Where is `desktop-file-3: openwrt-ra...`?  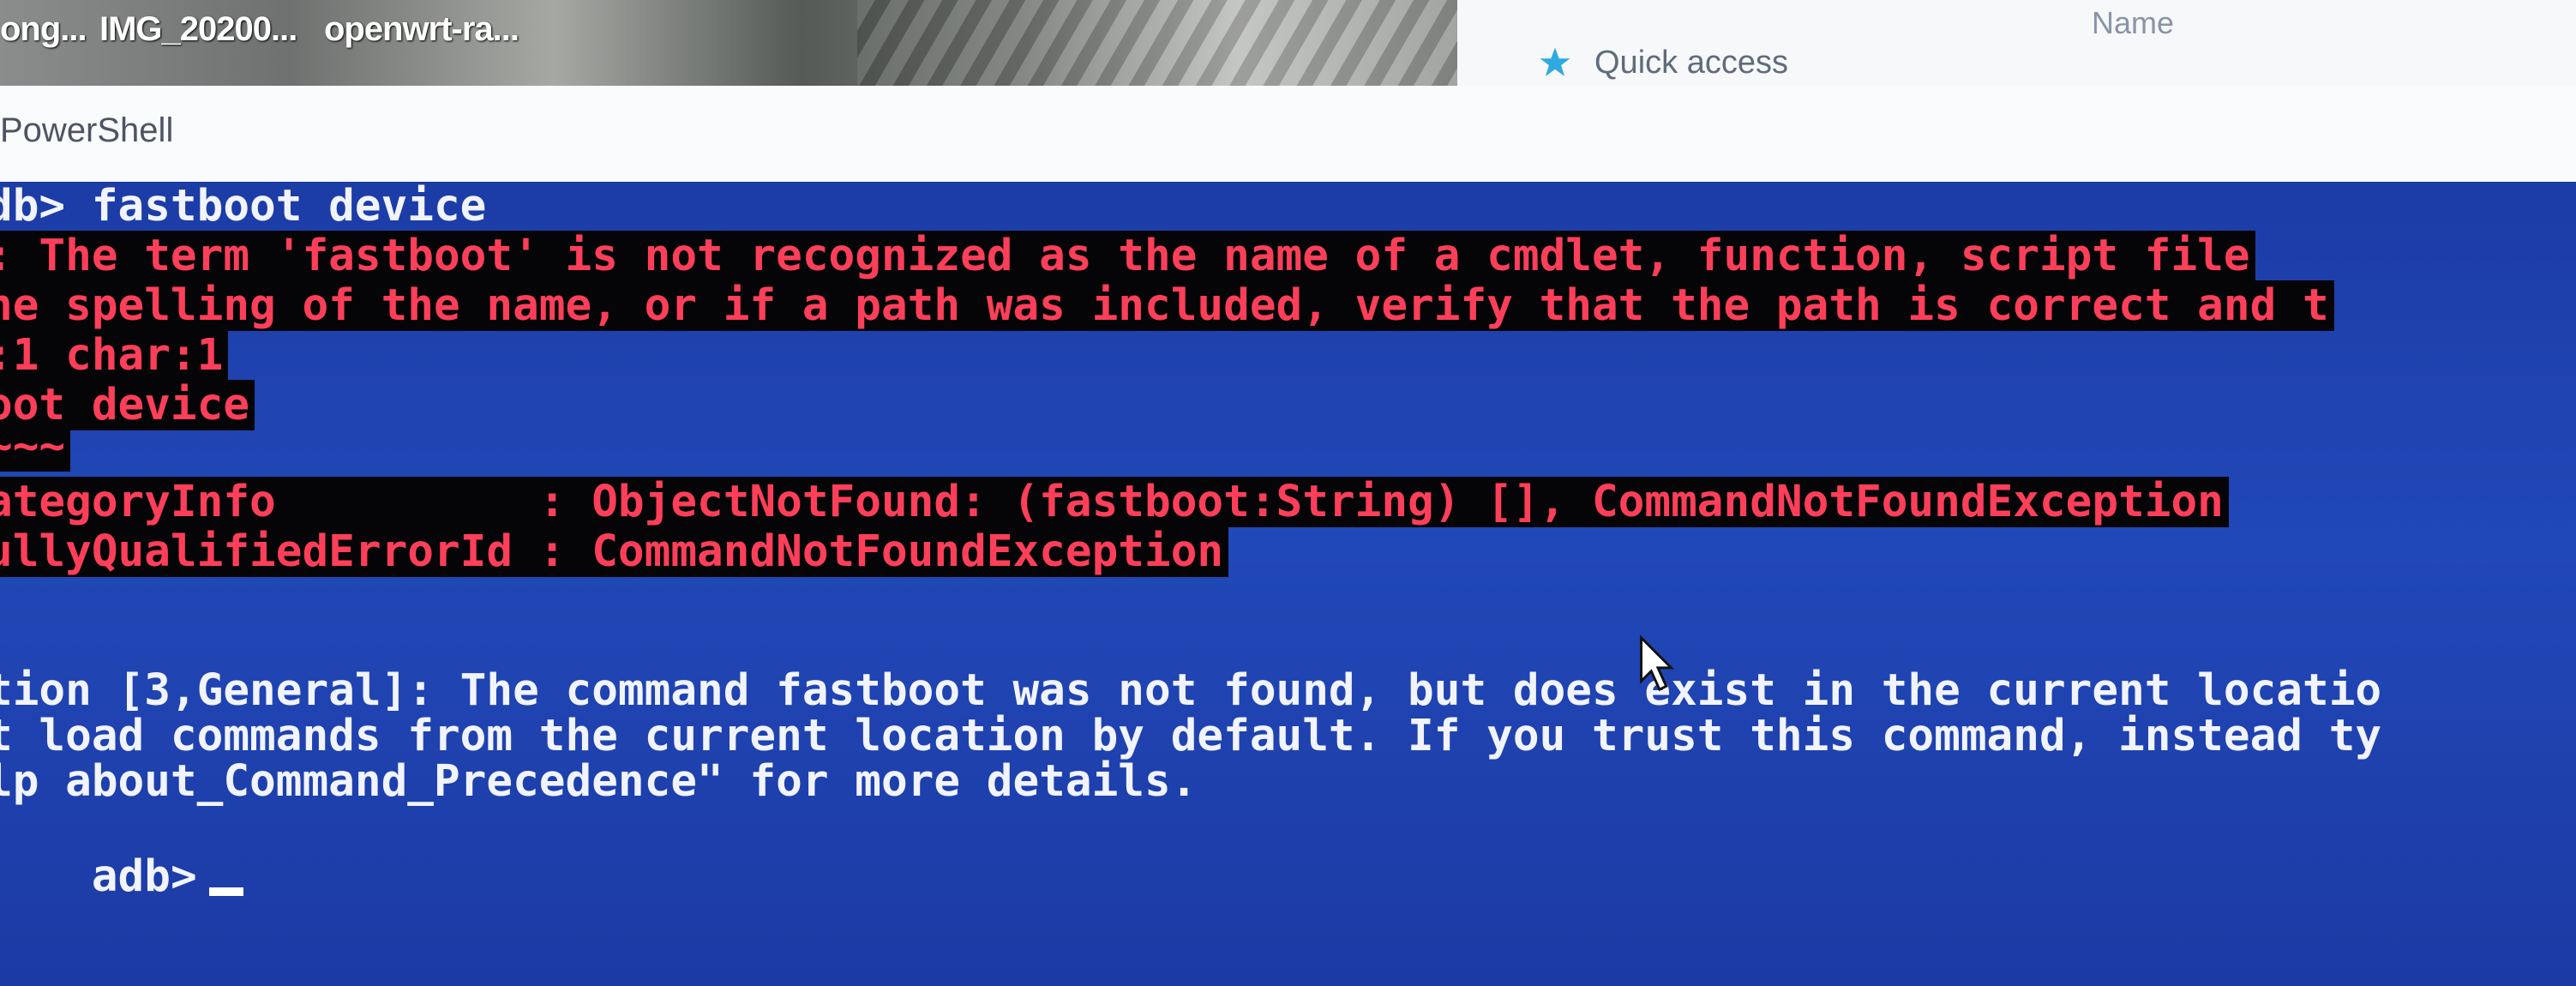
desktop-file-3: openwrt-ra... is located at coordinates (421, 29).